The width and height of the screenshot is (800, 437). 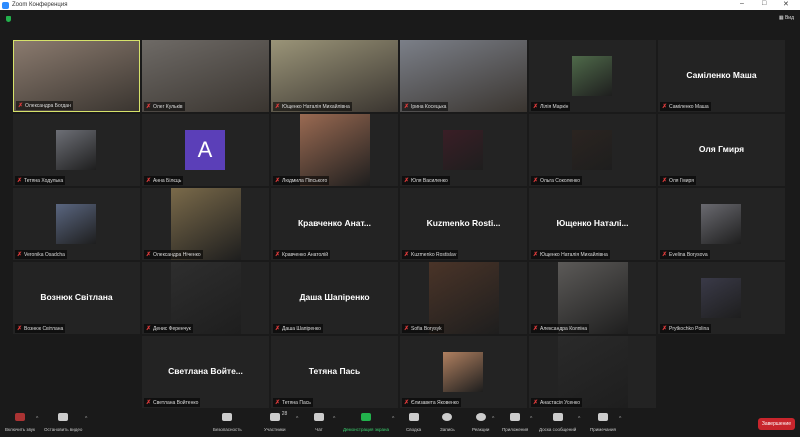 I want to click on maximize-button: □, so click(x=764, y=3).